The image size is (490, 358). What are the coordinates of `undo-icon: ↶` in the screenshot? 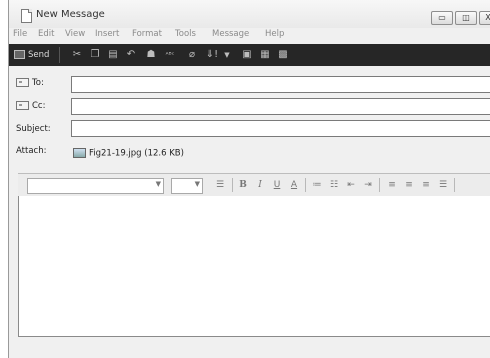 It's located at (131, 55).